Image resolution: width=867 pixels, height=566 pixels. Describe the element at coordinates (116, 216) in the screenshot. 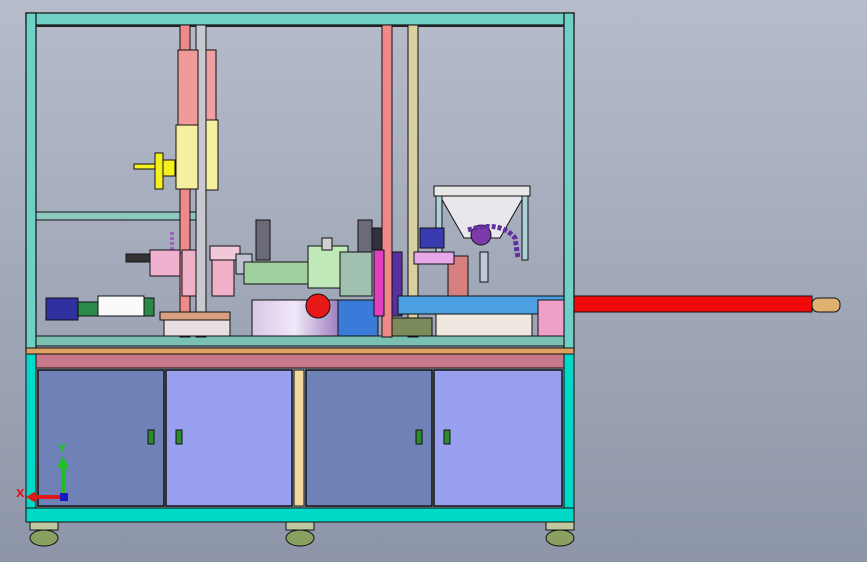

I see `frame-mid-rail` at that location.